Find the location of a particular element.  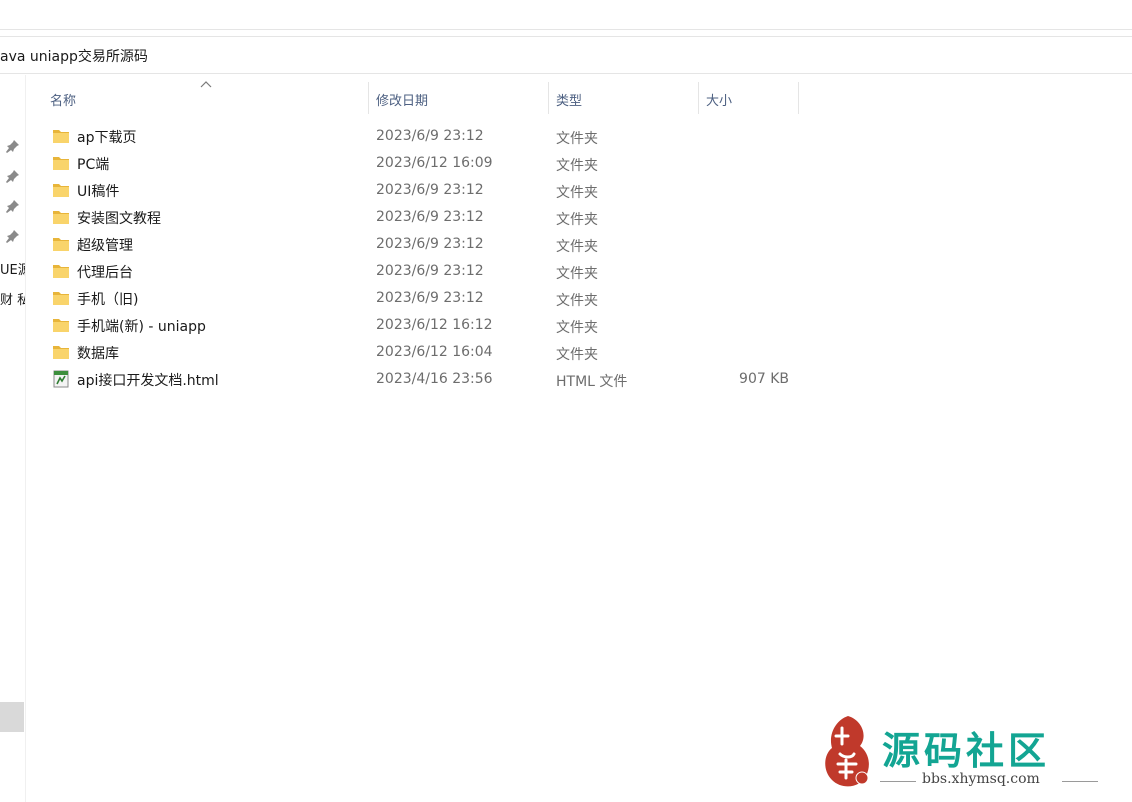

file-name: ap下载页 is located at coordinates (106, 137).